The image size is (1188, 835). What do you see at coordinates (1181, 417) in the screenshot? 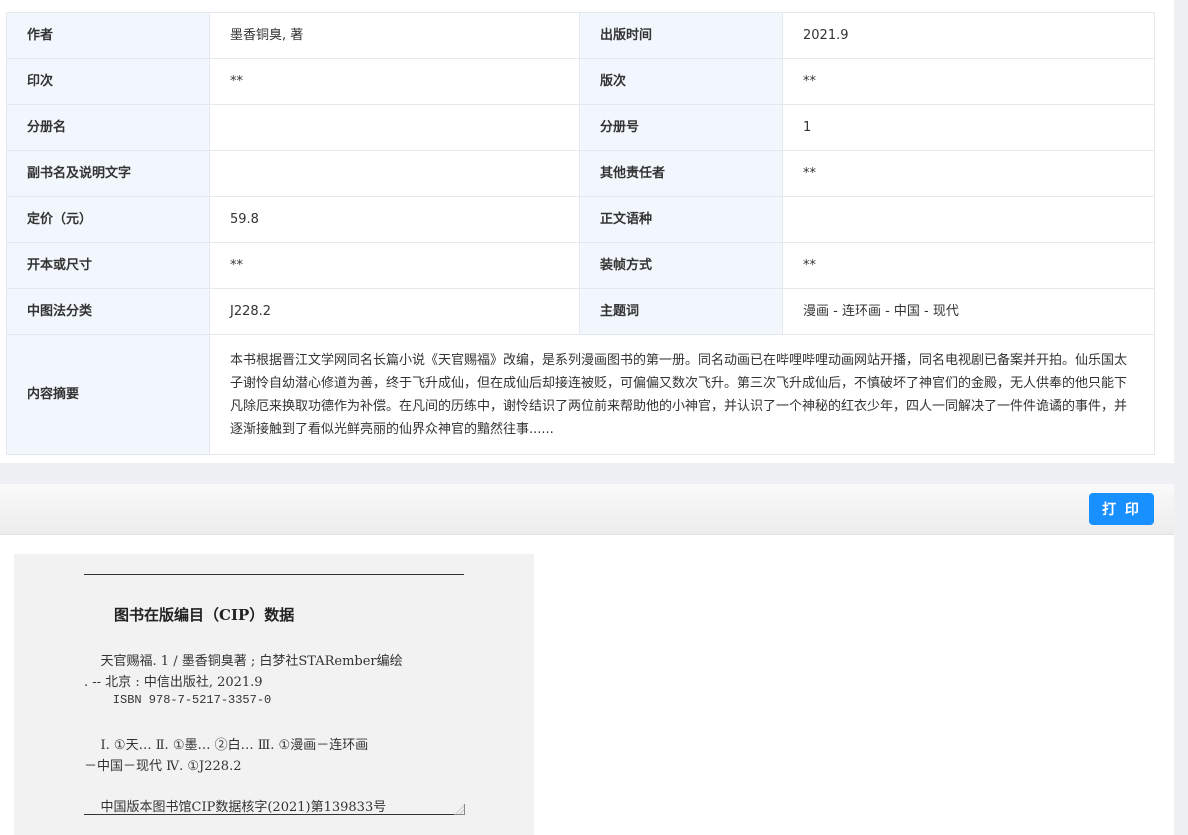
I see `scrollbar` at bounding box center [1181, 417].